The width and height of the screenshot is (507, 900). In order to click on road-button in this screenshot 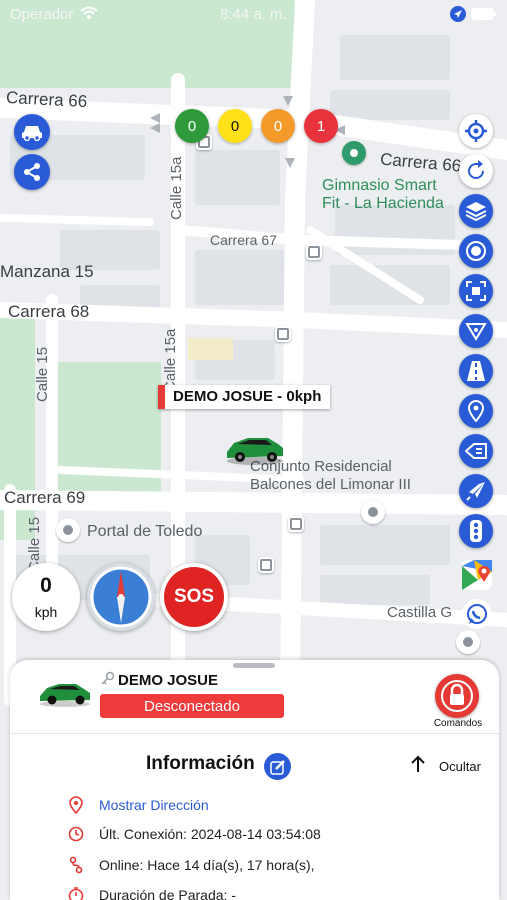, I will do `click(476, 371)`.